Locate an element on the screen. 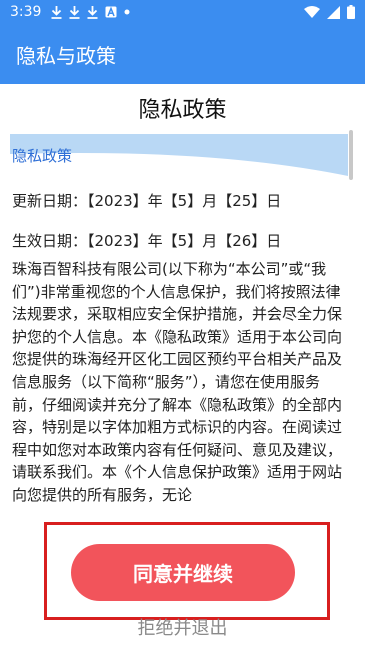  app-bar: 隐私与政策 is located at coordinates (182, 54).